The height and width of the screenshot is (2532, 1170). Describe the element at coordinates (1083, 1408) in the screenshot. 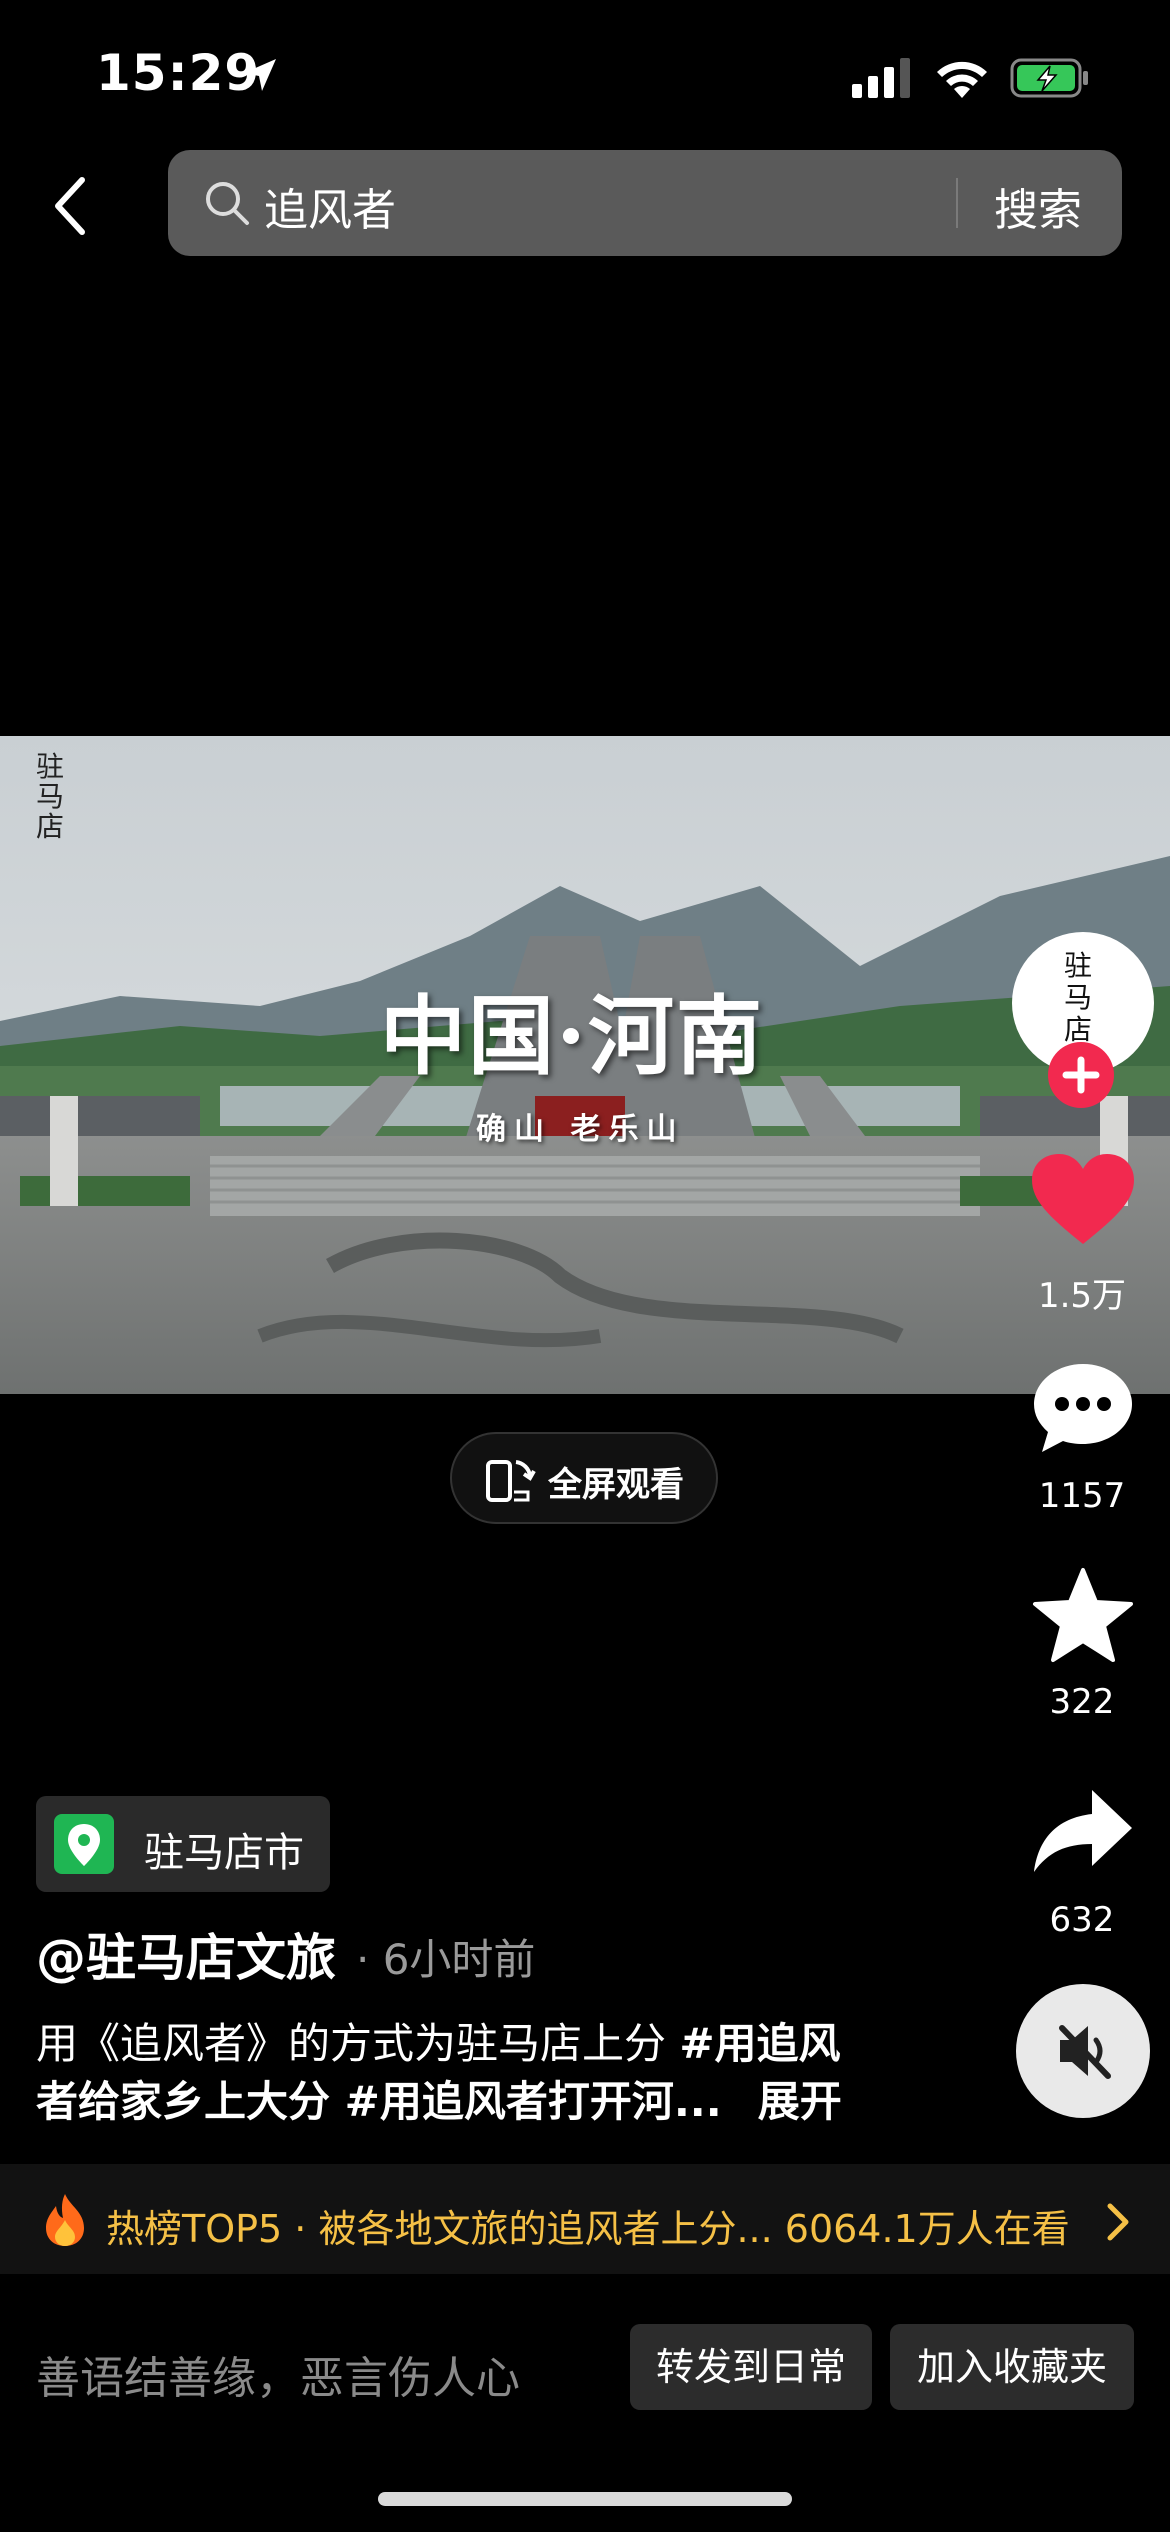

I see `comment-icon` at that location.